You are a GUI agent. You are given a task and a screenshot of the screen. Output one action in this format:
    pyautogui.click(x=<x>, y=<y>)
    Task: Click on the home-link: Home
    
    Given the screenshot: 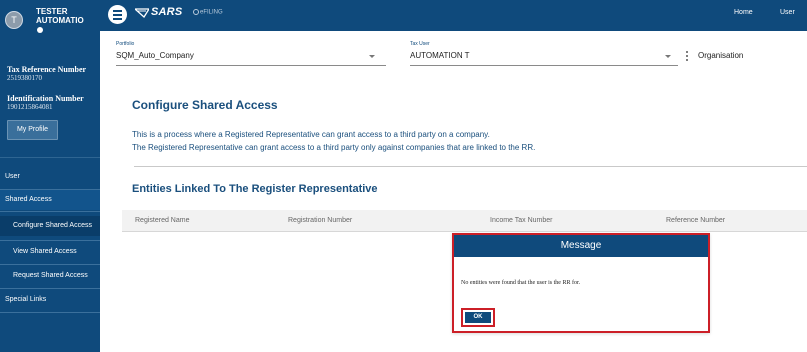 What is the action you would take?
    pyautogui.click(x=743, y=12)
    